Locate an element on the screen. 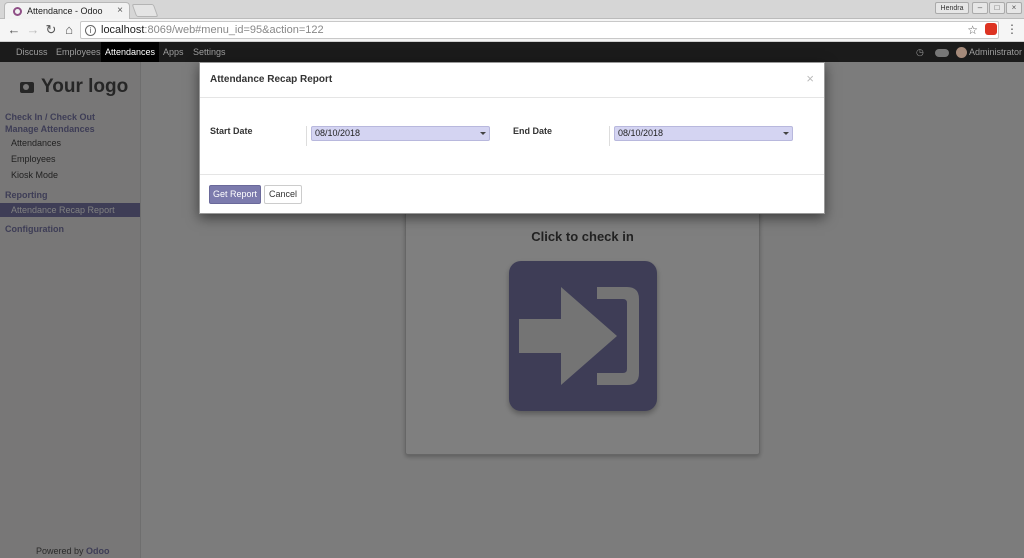 This screenshot has height=558, width=1024. browser-tab-bar: Attendance - Odoo × Hendra – □ × is located at coordinates (512, 9).